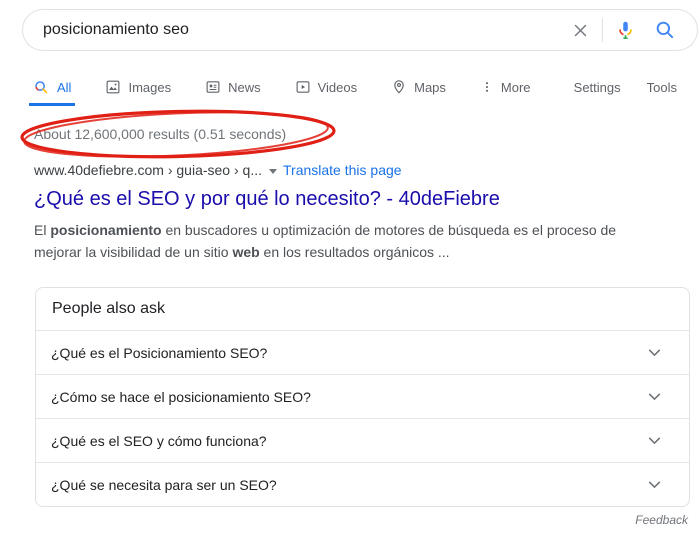 The image size is (700, 537). I want to click on paa-question-text: ¿Qué se necesita para ser un SEO?, so click(164, 484).